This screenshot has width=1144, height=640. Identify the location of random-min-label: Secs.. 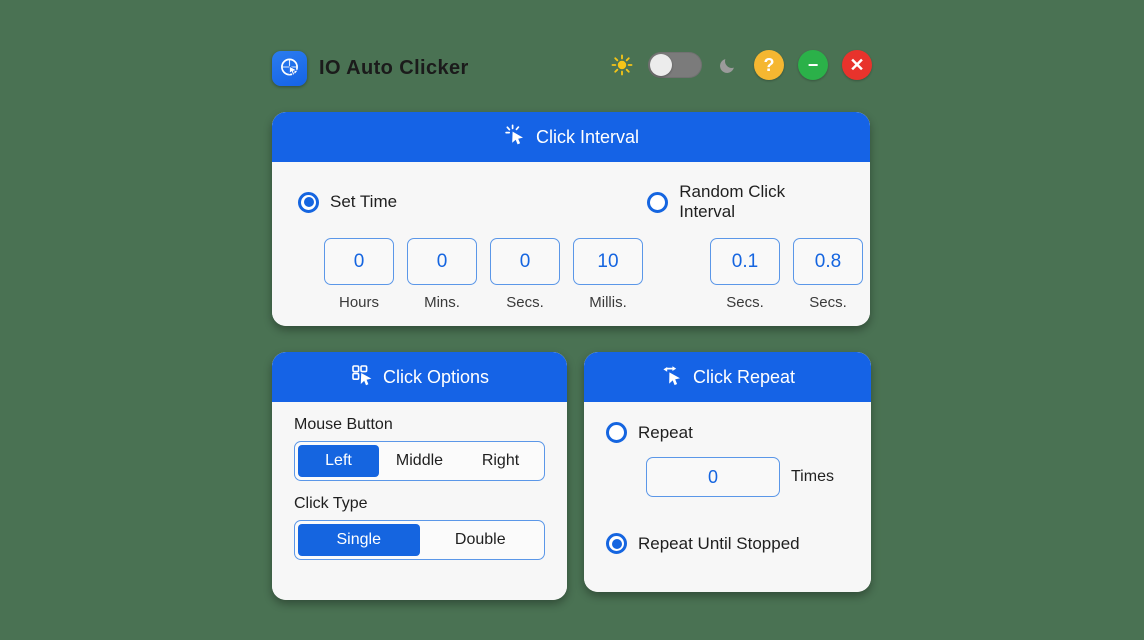
(745, 302).